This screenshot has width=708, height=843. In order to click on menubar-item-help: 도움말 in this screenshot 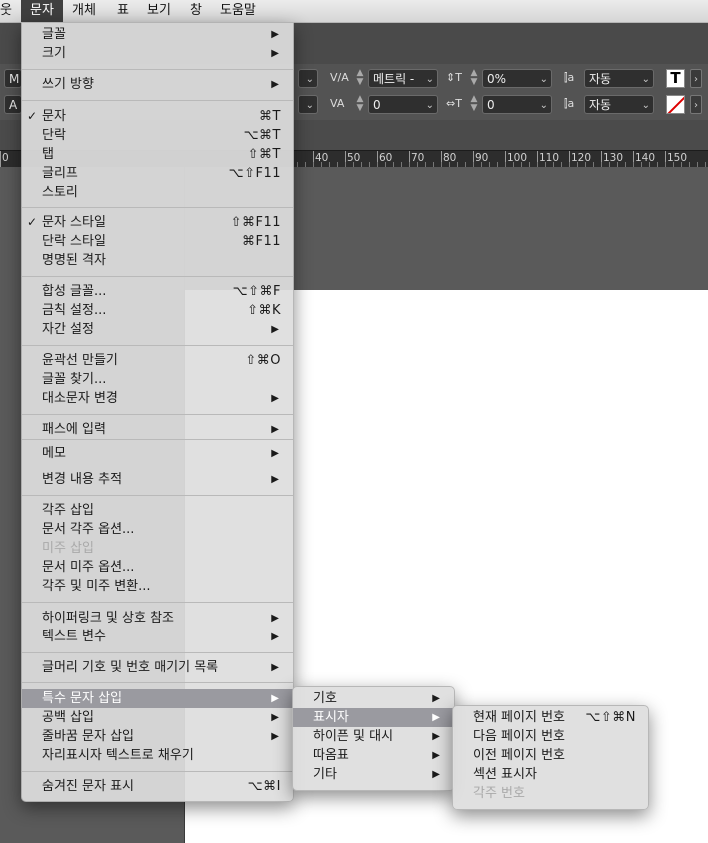, I will do `click(242, 11)`.